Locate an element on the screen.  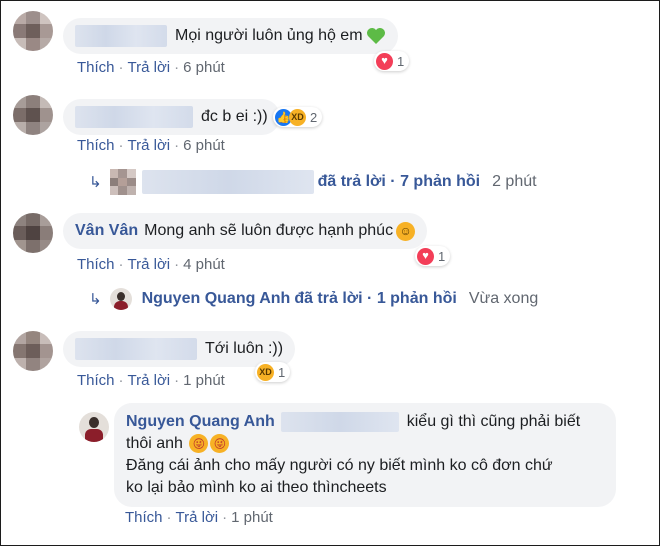
blurred-tag is located at coordinates (339, 421).